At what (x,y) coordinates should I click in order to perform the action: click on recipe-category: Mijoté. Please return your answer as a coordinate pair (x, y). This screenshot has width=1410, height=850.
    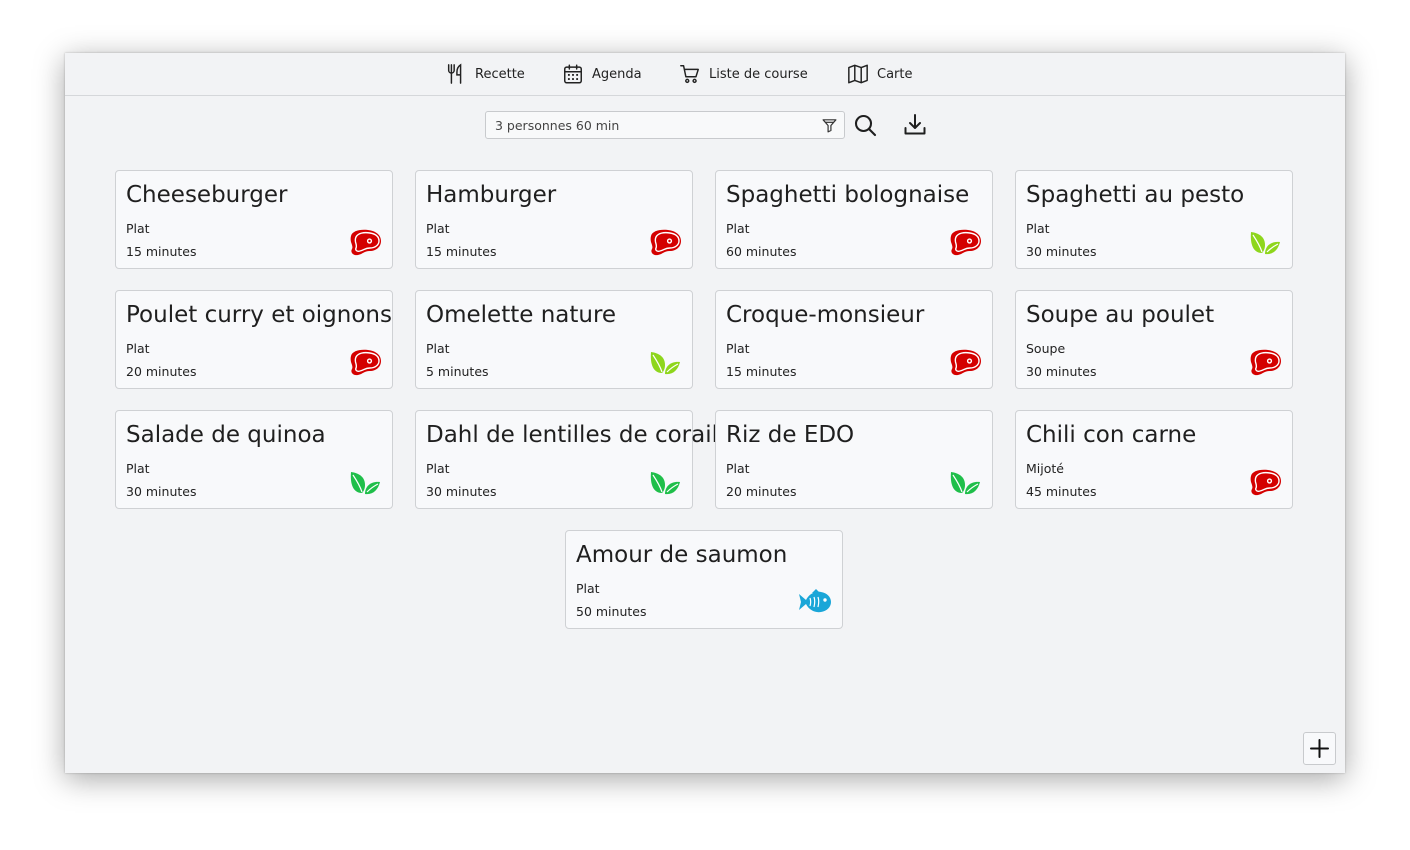
    Looking at the image, I should click on (1045, 468).